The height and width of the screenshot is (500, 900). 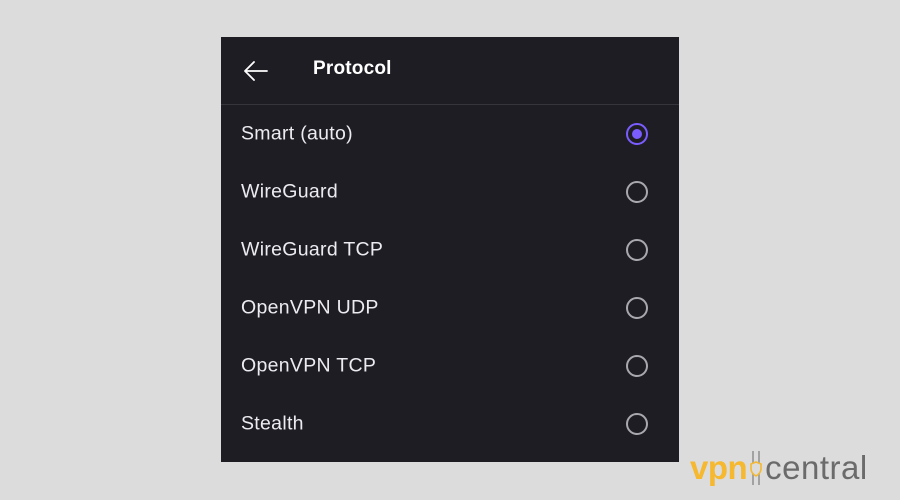 What do you see at coordinates (450, 366) in the screenshot?
I see `protocol-option-openvpn-tcp: OpenVPN TCP` at bounding box center [450, 366].